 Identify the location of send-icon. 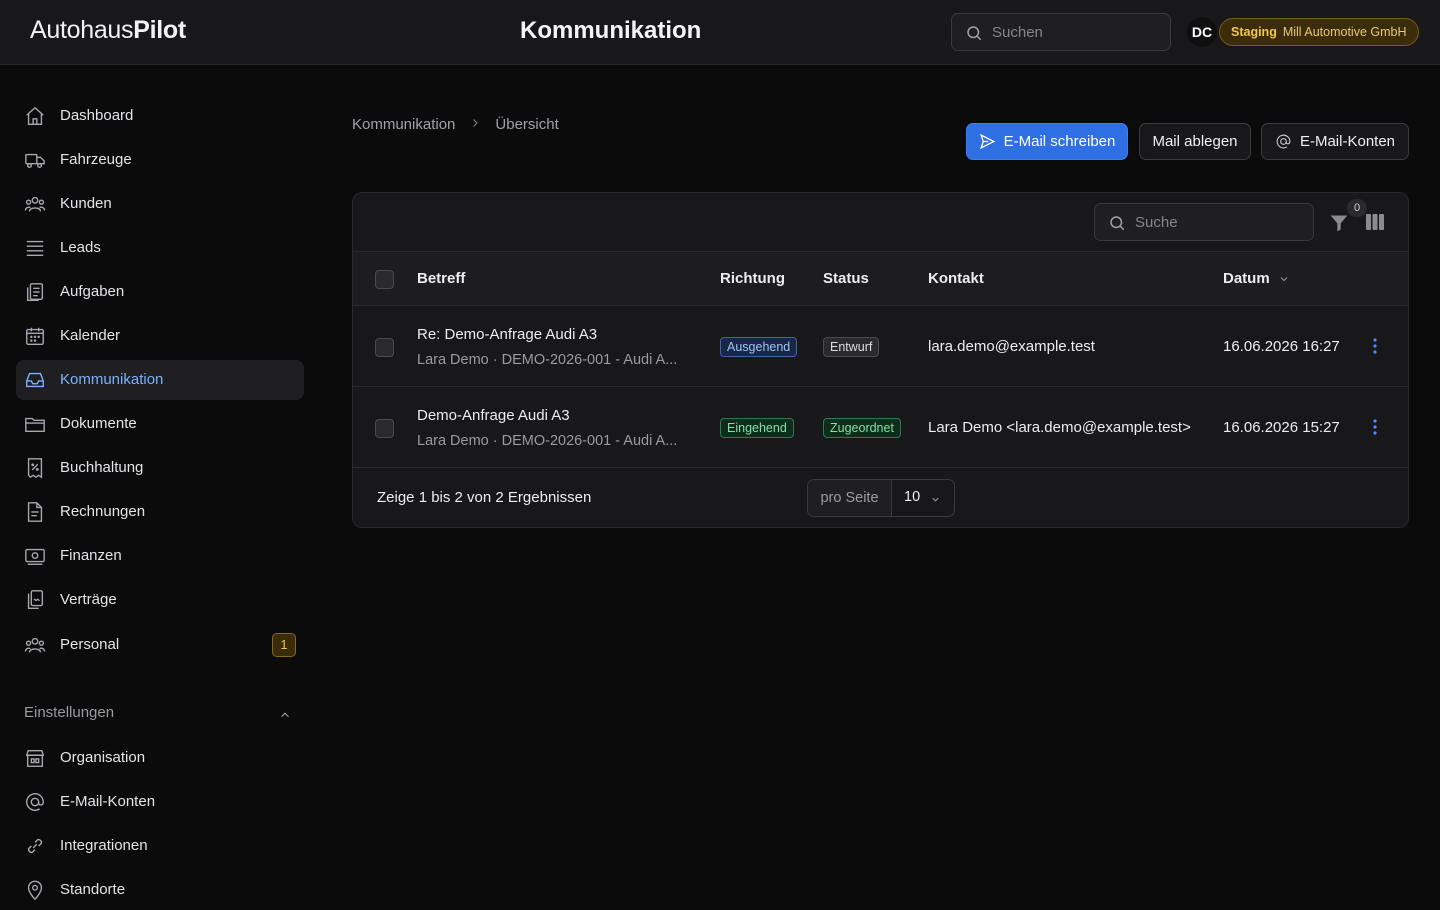
(987, 141).